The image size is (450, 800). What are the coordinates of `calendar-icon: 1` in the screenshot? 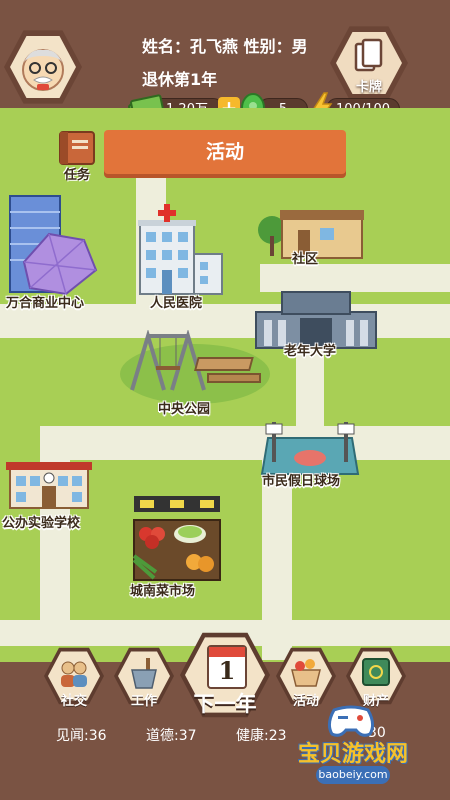 It's located at (227, 667).